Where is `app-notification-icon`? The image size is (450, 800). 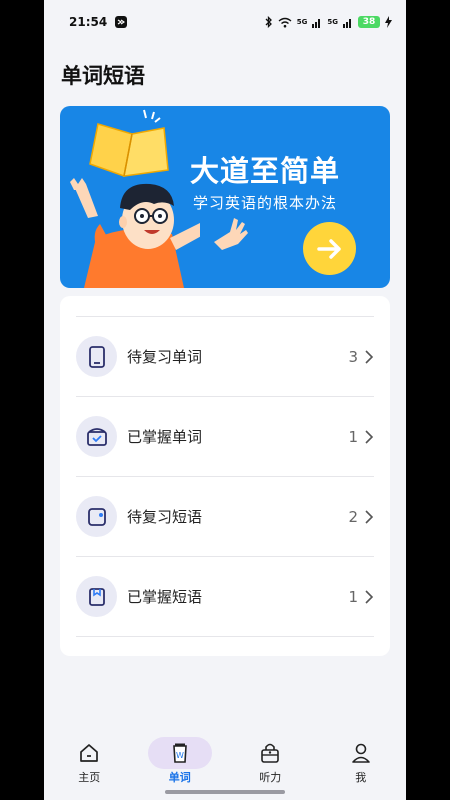 app-notification-icon is located at coordinates (121, 22).